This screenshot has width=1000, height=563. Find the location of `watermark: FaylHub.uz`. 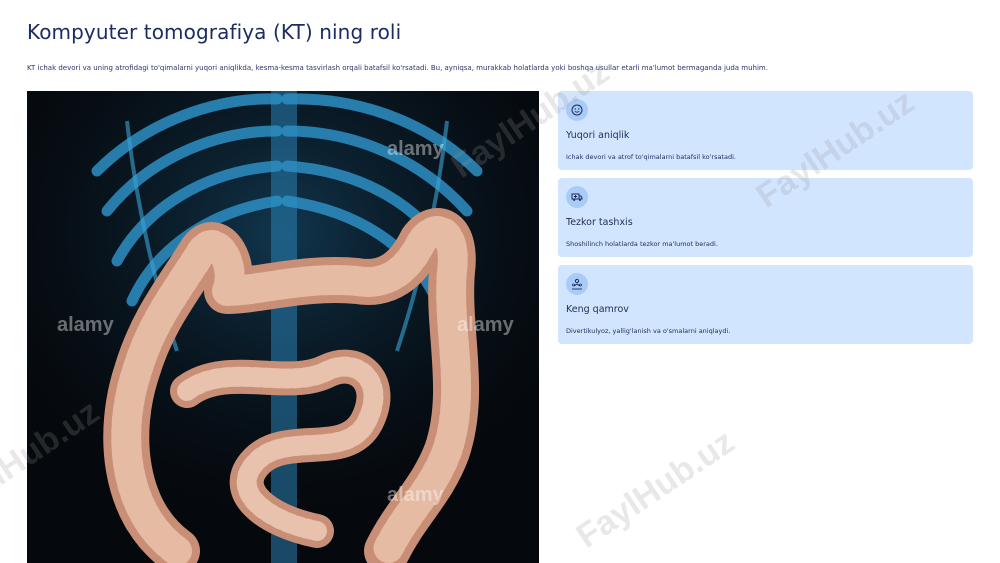

watermark: FaylHub.uz is located at coordinates (655, 489).